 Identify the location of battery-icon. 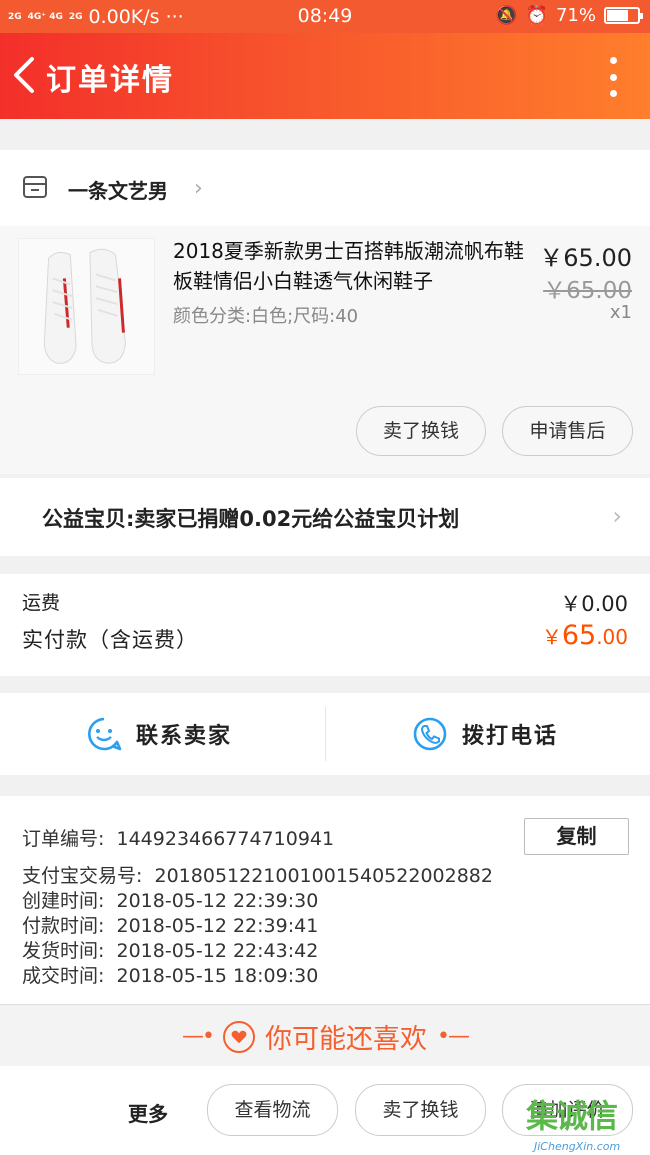
(623, 15).